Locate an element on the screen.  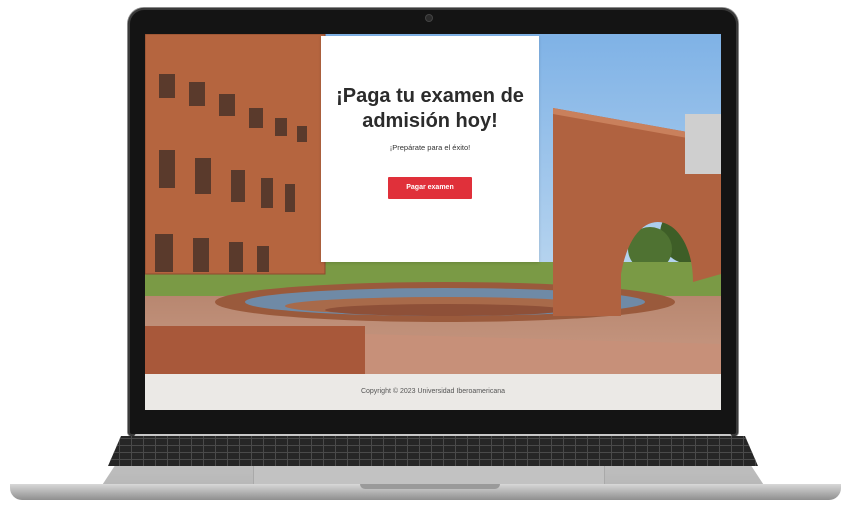
lid-opening-notch is located at coordinates (430, 486).